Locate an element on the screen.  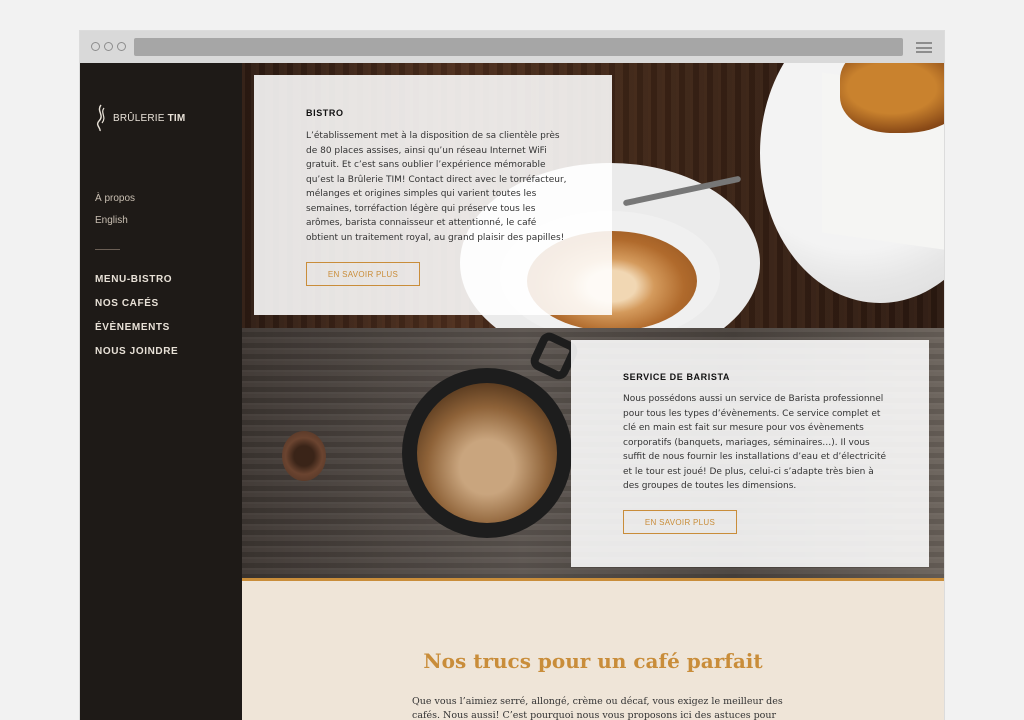
link-about: À propos is located at coordinates (115, 198).